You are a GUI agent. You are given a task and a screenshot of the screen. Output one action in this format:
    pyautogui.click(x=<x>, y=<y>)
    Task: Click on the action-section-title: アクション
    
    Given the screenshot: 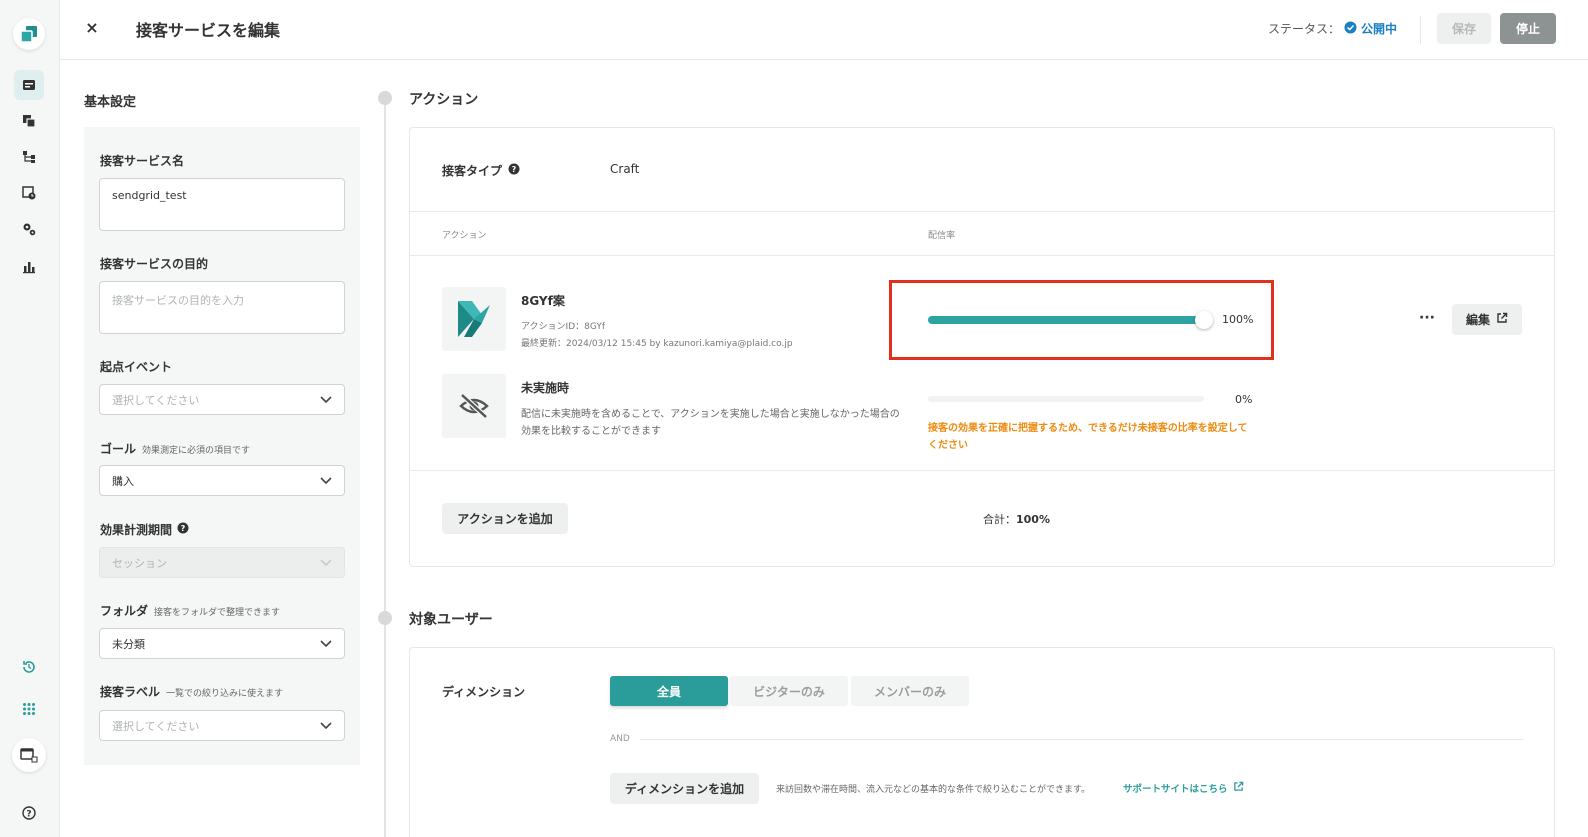 What is the action you would take?
    pyautogui.click(x=444, y=100)
    